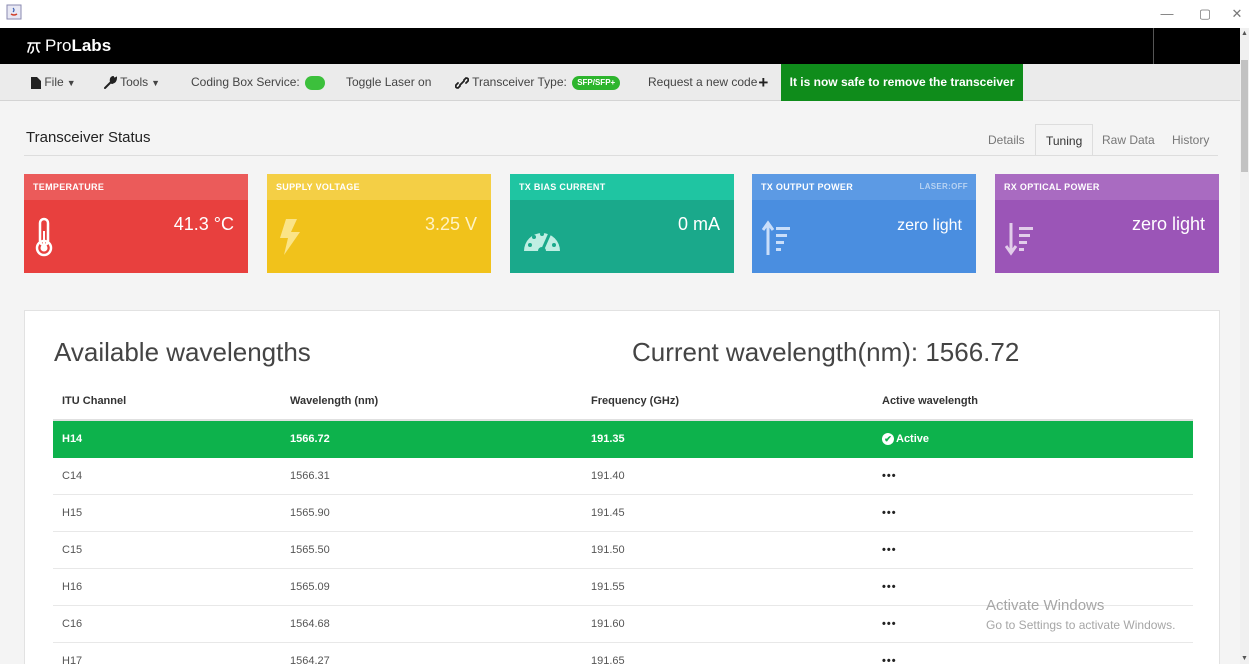 The image size is (1249, 664). Describe the element at coordinates (1019, 239) in the screenshot. I see `sort-descending-icon` at that location.